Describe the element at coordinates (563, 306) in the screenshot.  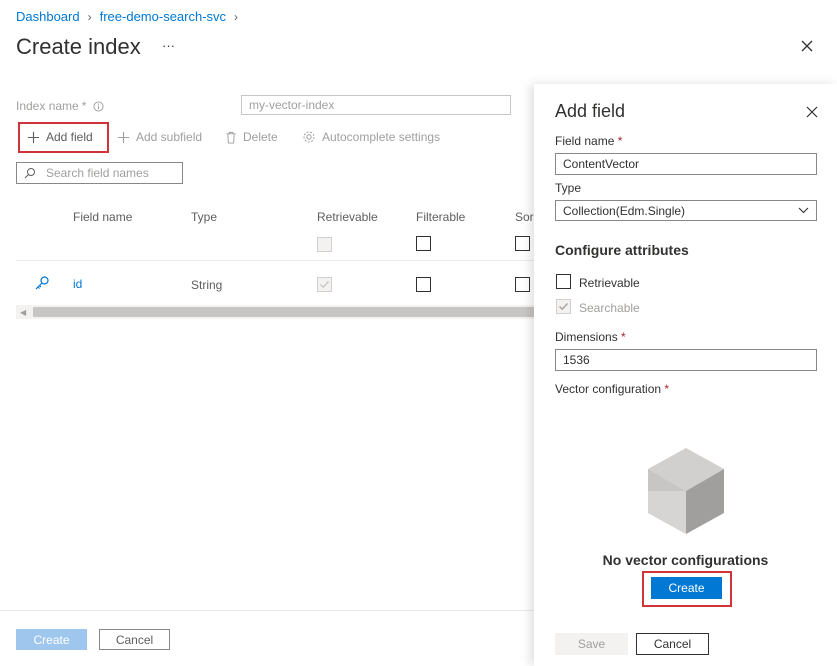
I see `searchable-checkbox` at that location.